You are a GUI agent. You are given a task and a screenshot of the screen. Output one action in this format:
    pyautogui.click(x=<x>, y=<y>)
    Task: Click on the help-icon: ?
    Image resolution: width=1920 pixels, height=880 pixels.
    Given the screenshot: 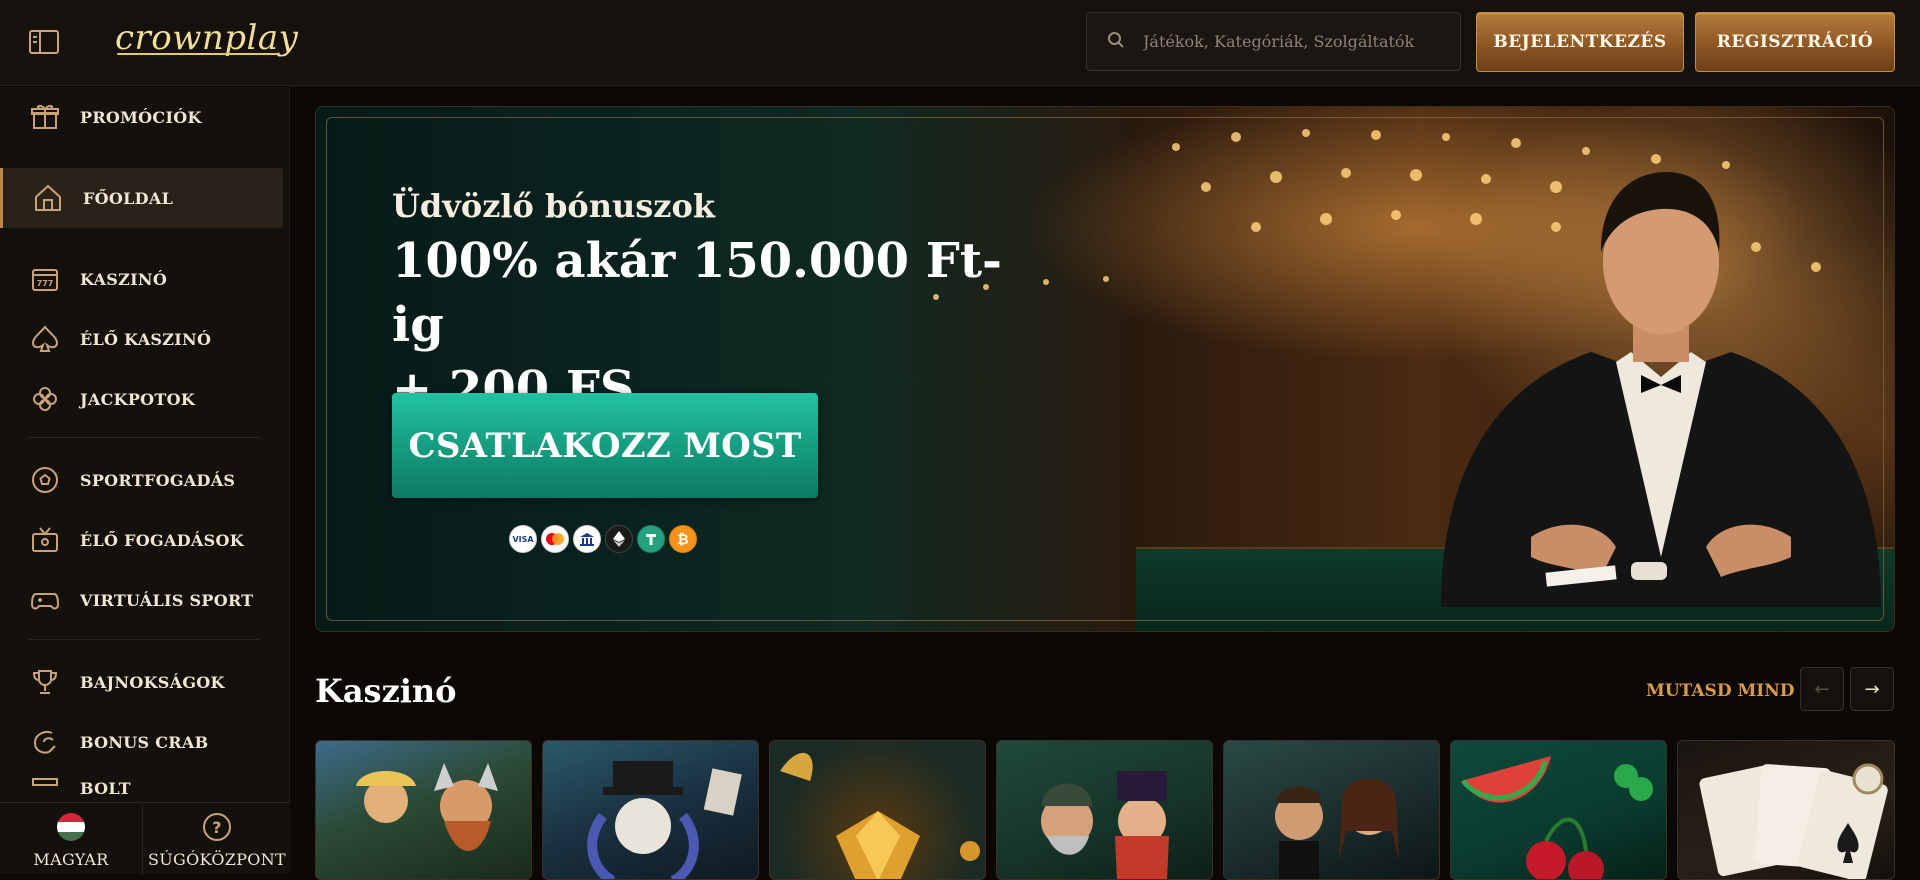 What is the action you would take?
    pyautogui.click(x=217, y=829)
    